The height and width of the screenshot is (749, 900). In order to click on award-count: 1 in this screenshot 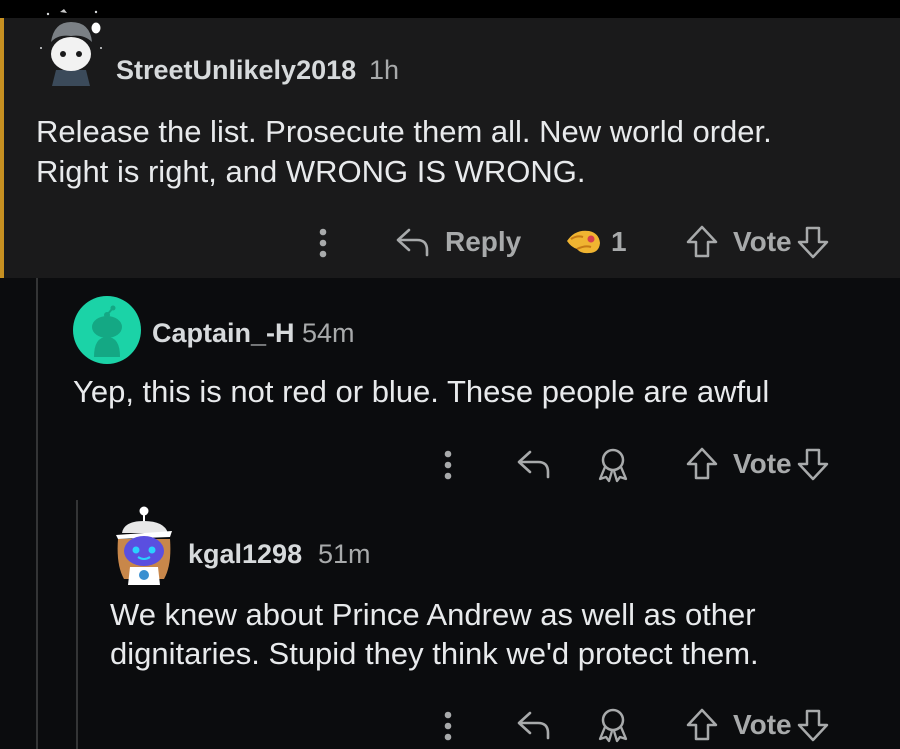, I will do `click(619, 241)`.